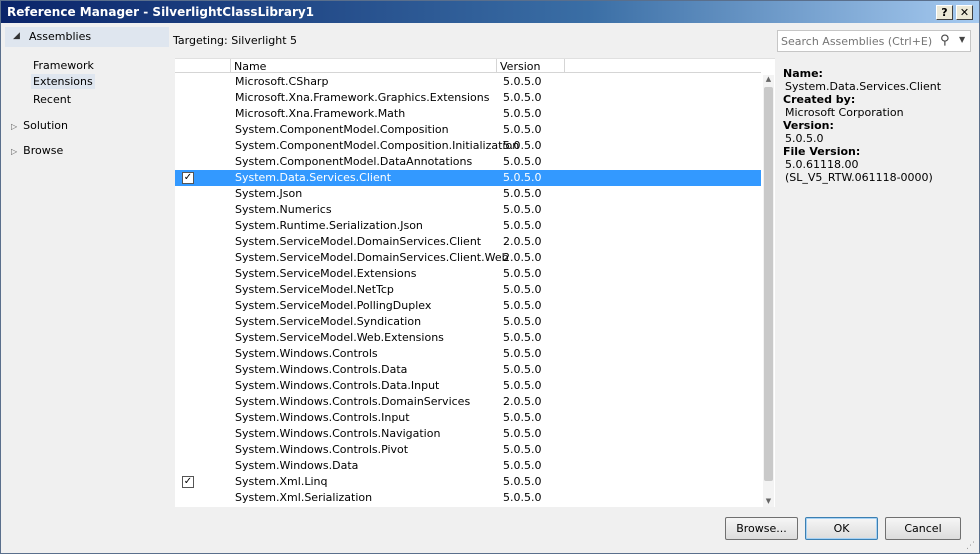  I want to click on grid-header: Name Version, so click(468, 66).